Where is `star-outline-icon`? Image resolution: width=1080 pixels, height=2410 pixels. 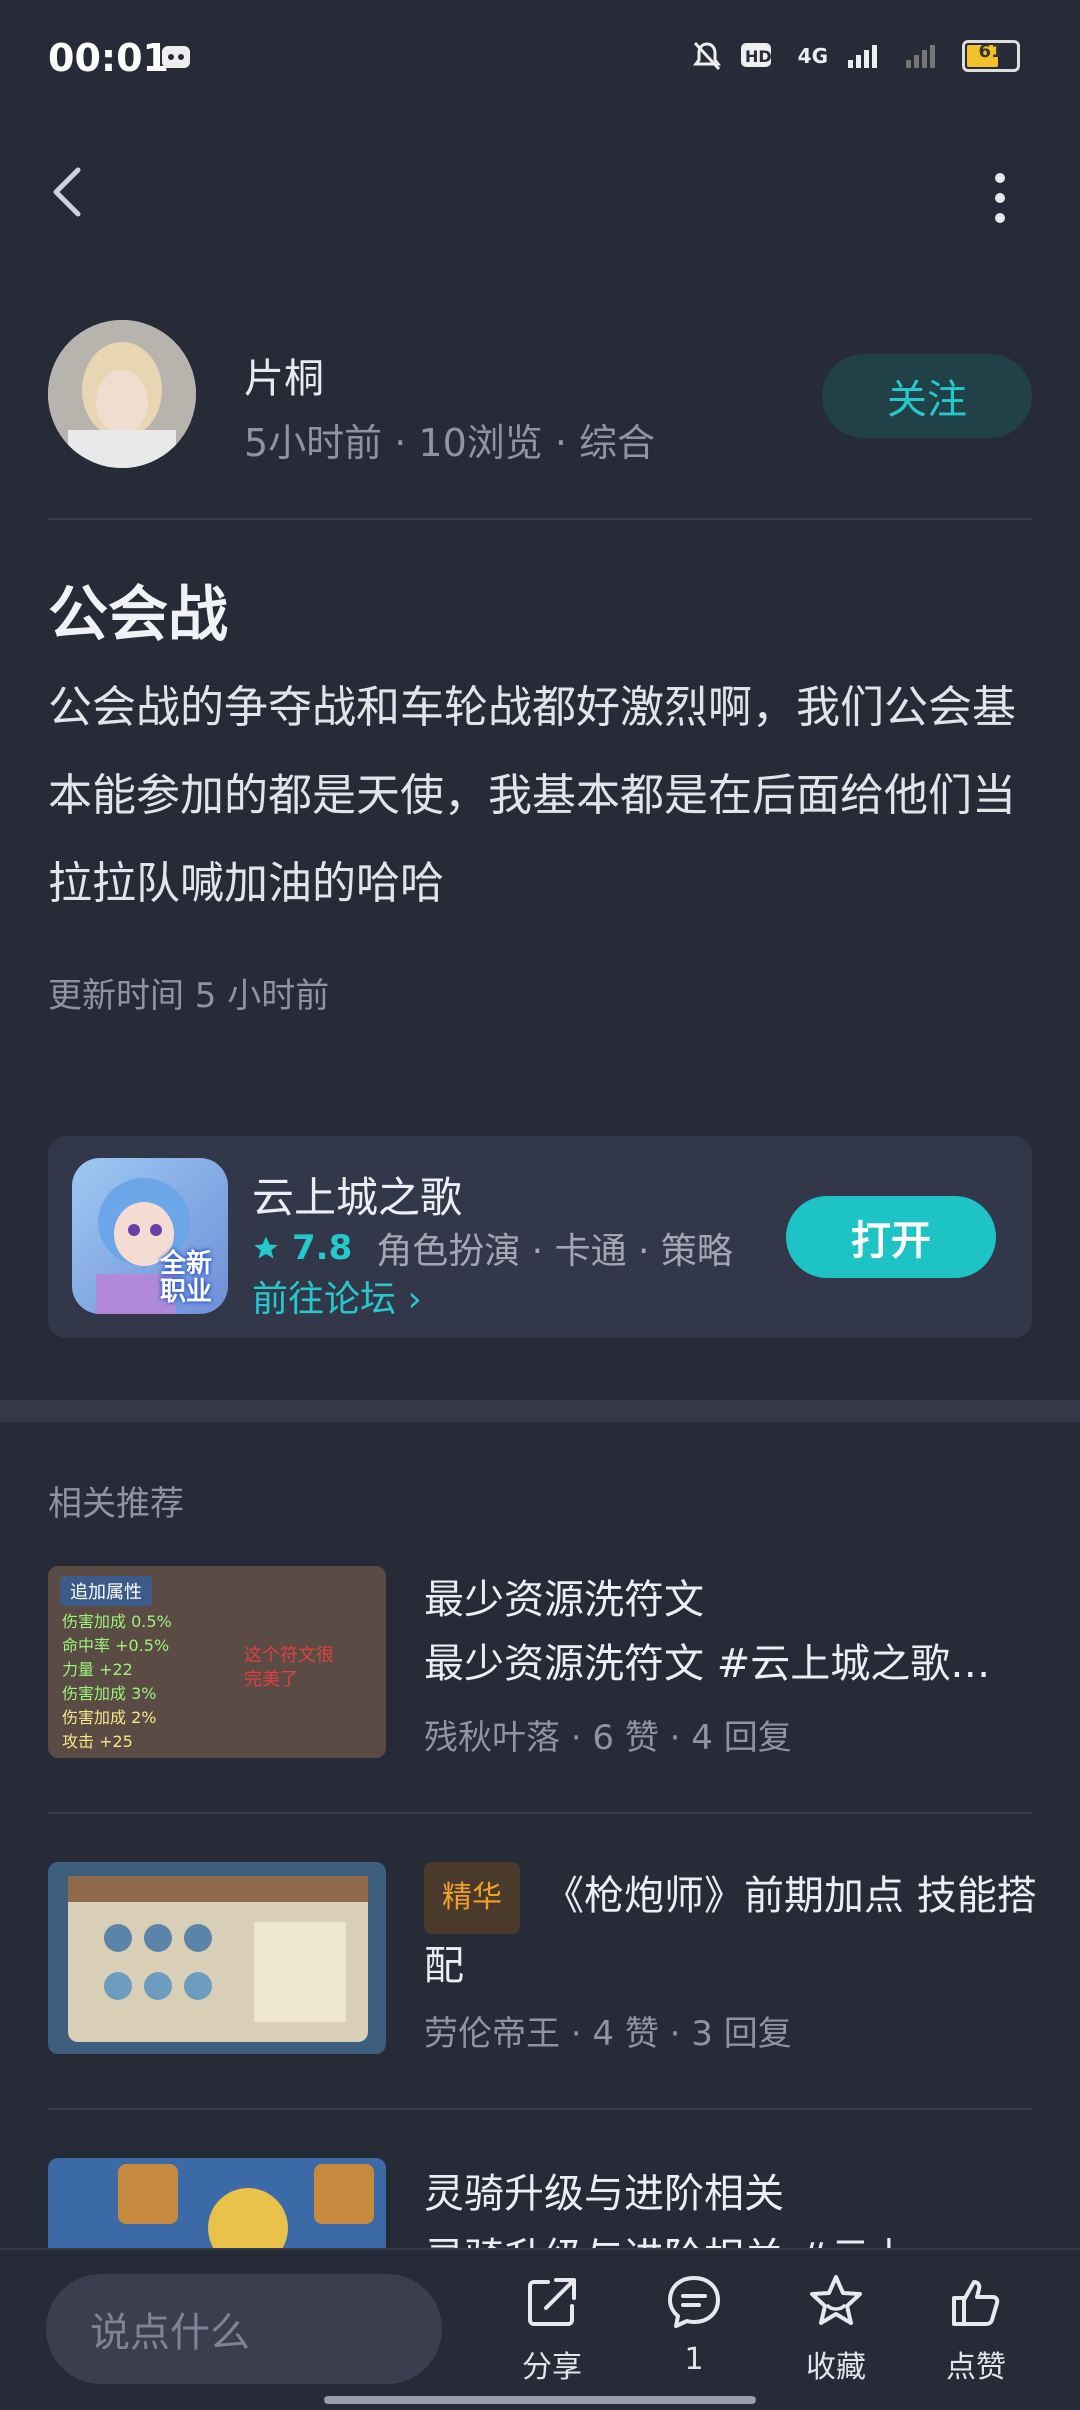
star-outline-icon is located at coordinates (836, 2300).